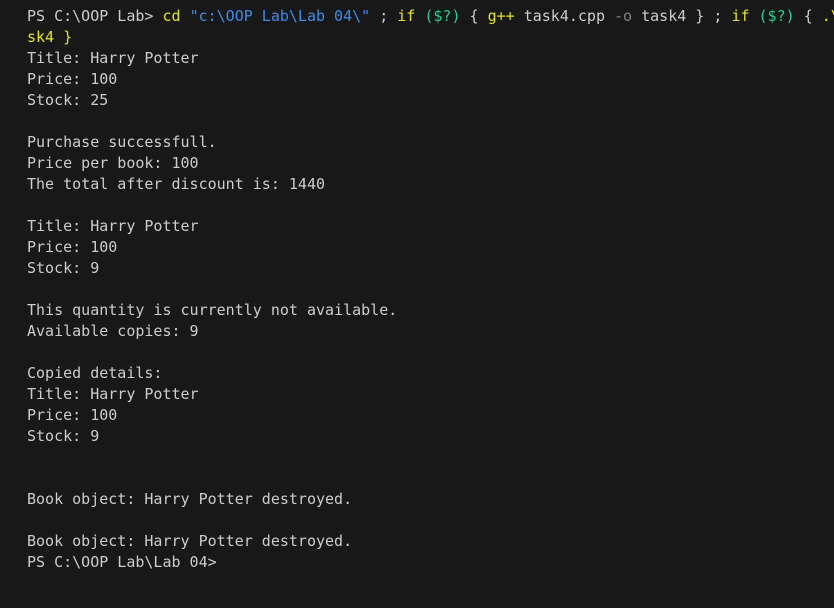 The width and height of the screenshot is (834, 608). What do you see at coordinates (171, 16) in the screenshot?
I see `cmd-cd: cd` at bounding box center [171, 16].